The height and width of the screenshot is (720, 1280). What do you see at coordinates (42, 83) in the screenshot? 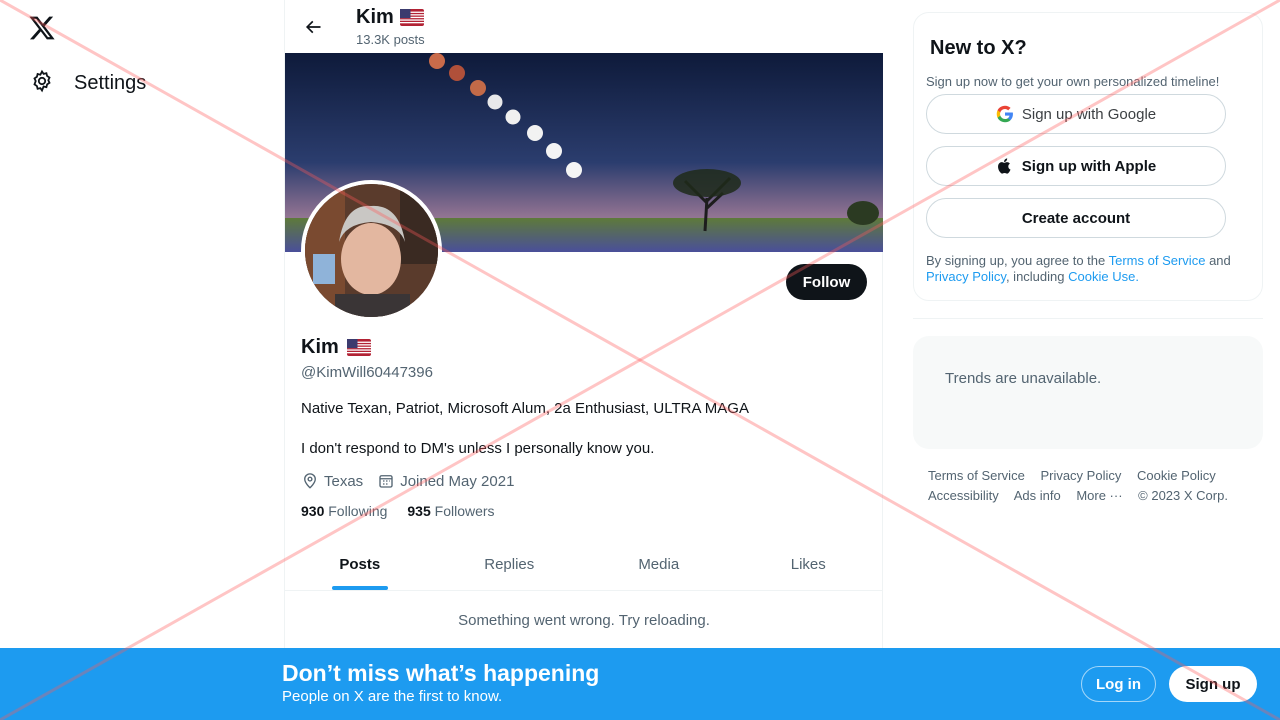
I see `gear-icon` at bounding box center [42, 83].